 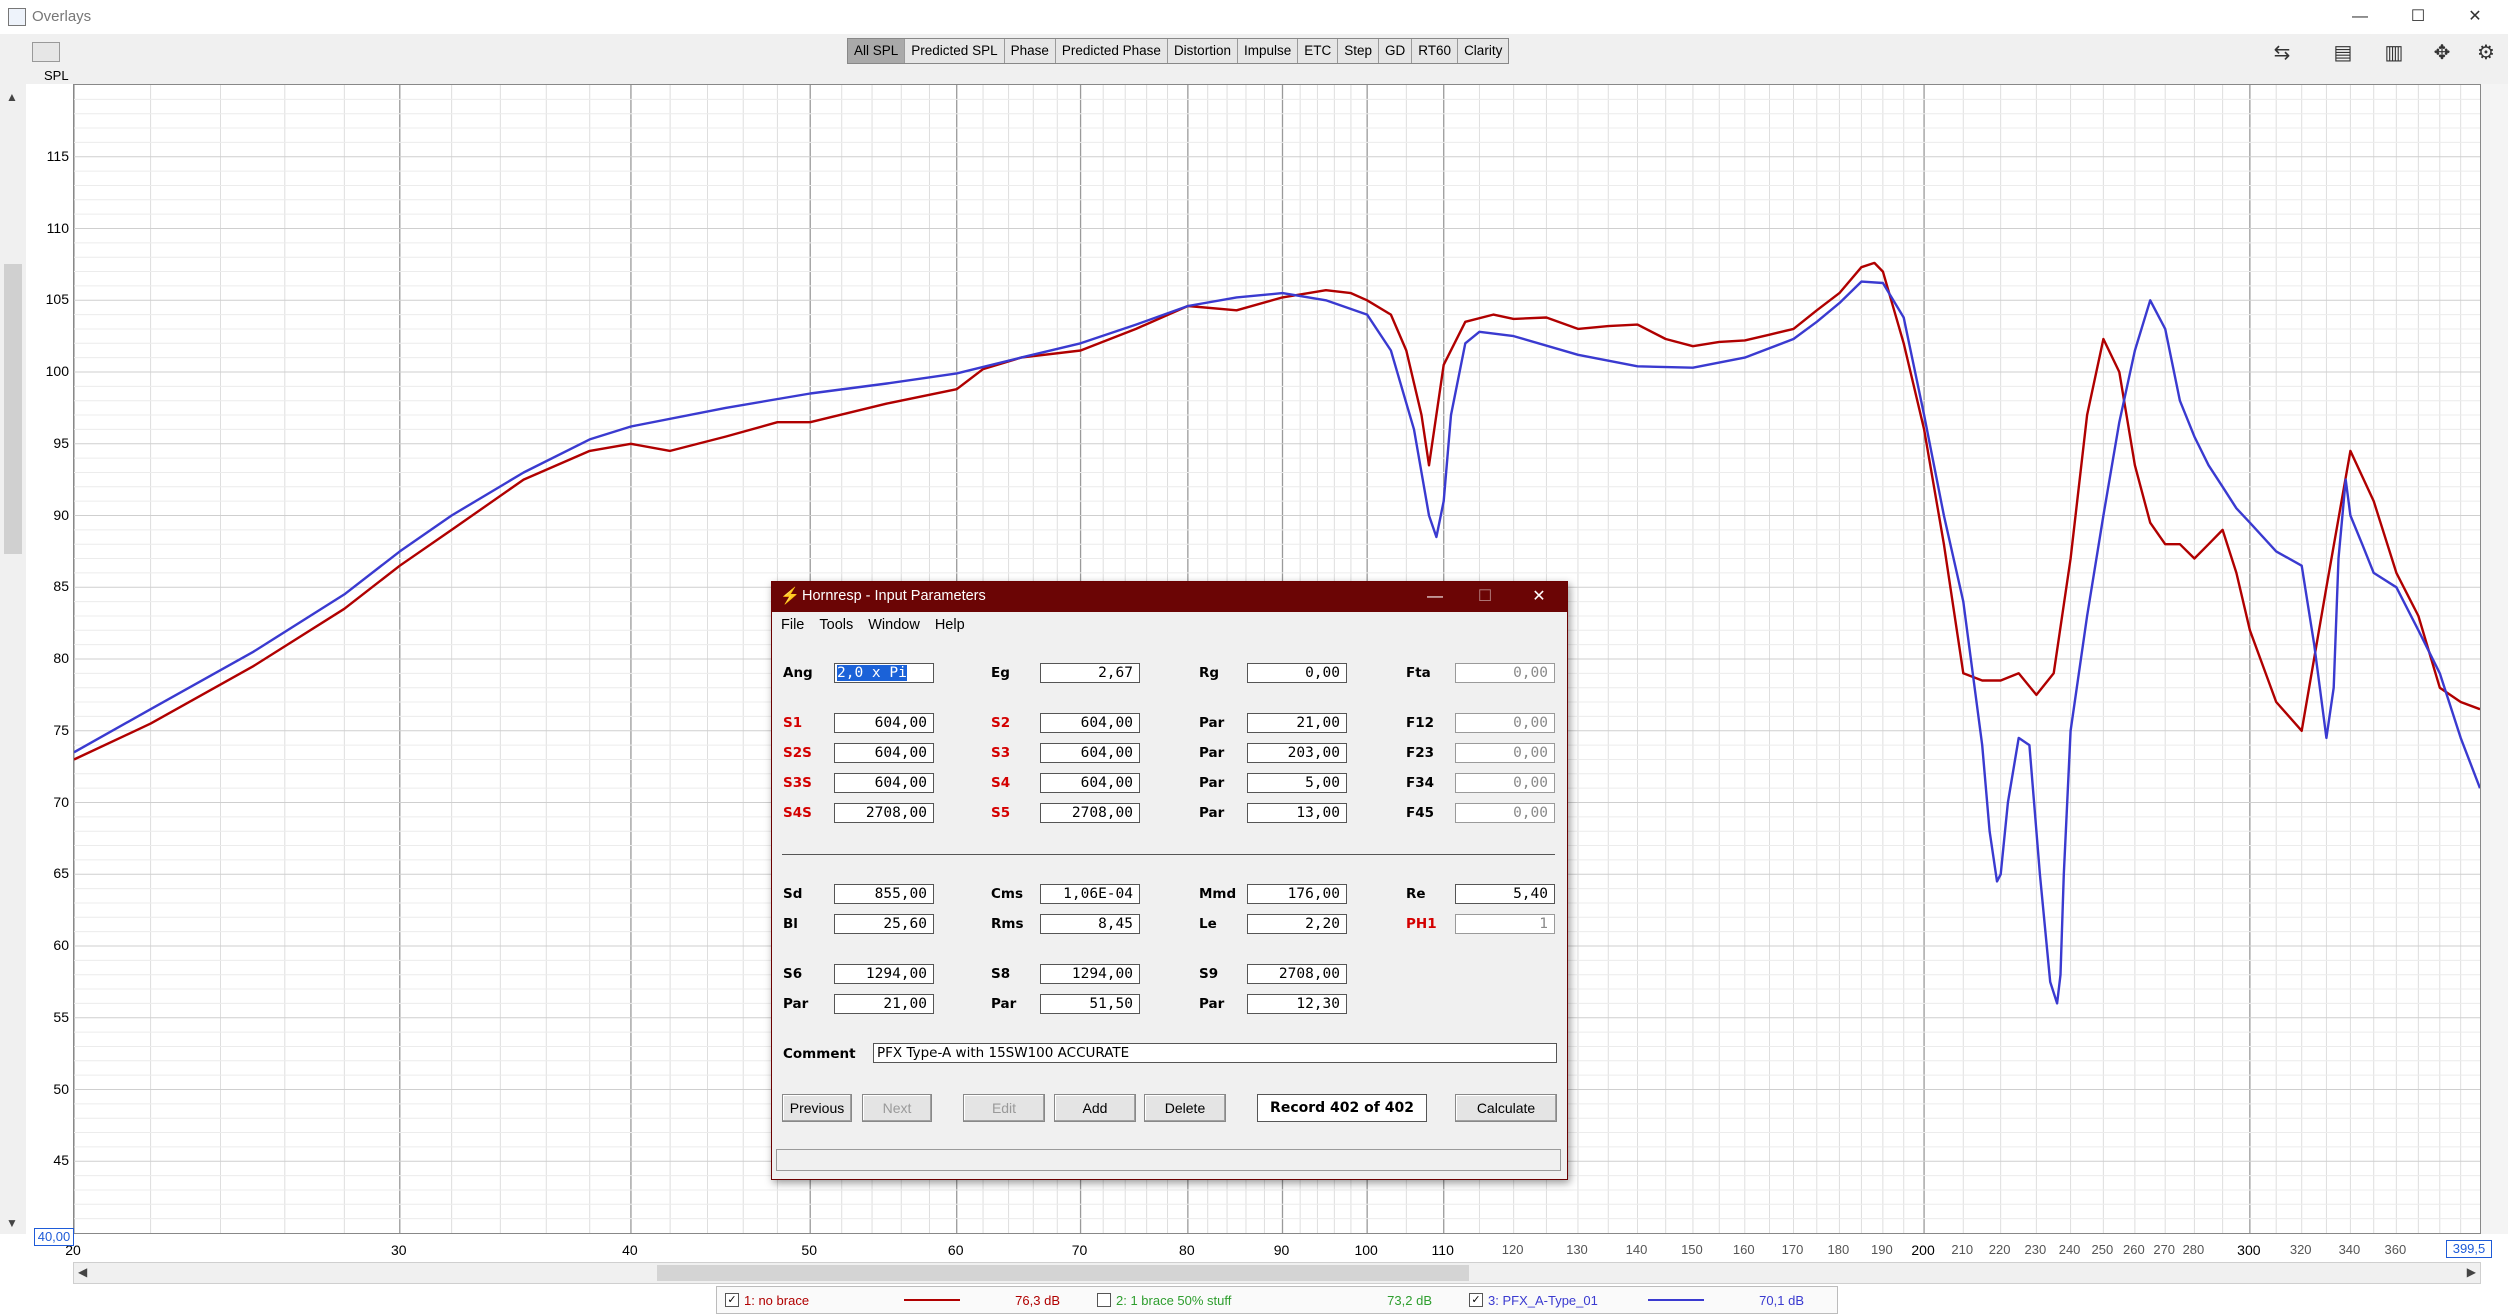 What do you see at coordinates (2102, 1249) in the screenshot?
I see `x-tick-label: 250` at bounding box center [2102, 1249].